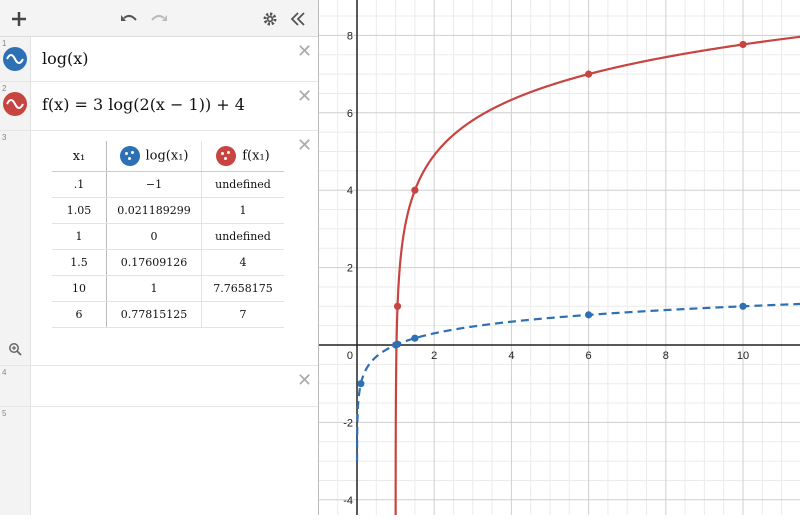  What do you see at coordinates (154, 184) in the screenshot?
I see `table-cell: −1` at bounding box center [154, 184].